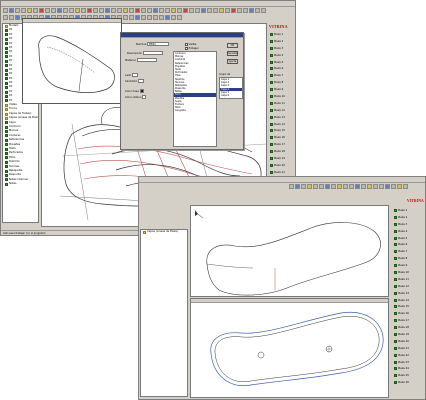 The width and height of the screenshot is (426, 400). I want to click on palette-item: Pieza 20, so click(409, 341).